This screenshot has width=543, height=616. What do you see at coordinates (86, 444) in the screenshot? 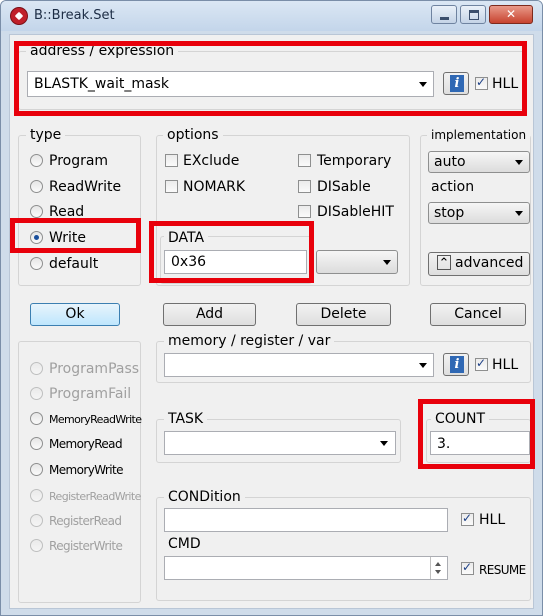
I see `memoryread-label: MemoryRead` at bounding box center [86, 444].